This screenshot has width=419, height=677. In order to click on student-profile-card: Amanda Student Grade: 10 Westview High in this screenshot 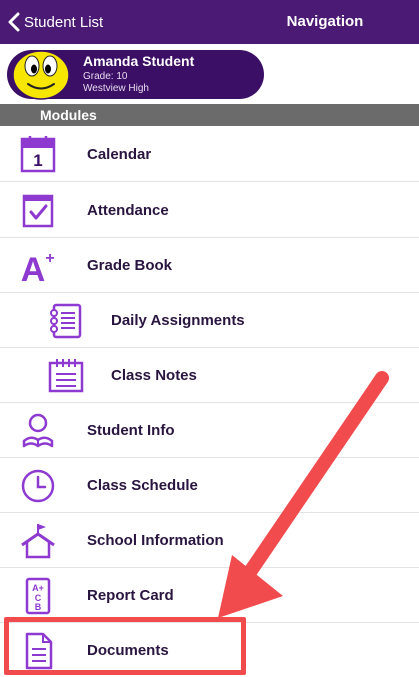, I will do `click(135, 75)`.